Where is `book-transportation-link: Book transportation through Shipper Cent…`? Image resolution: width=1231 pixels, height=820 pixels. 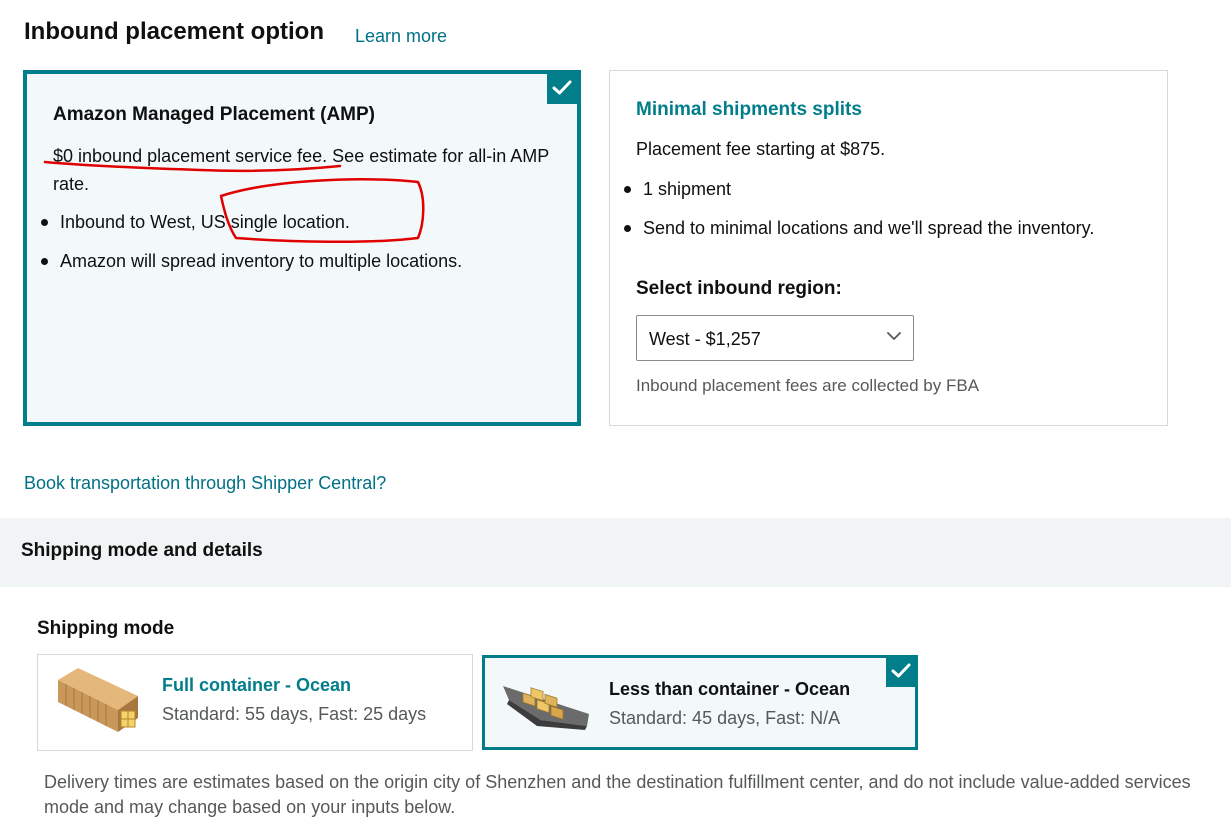 book-transportation-link: Book transportation through Shipper Cent… is located at coordinates (205, 483).